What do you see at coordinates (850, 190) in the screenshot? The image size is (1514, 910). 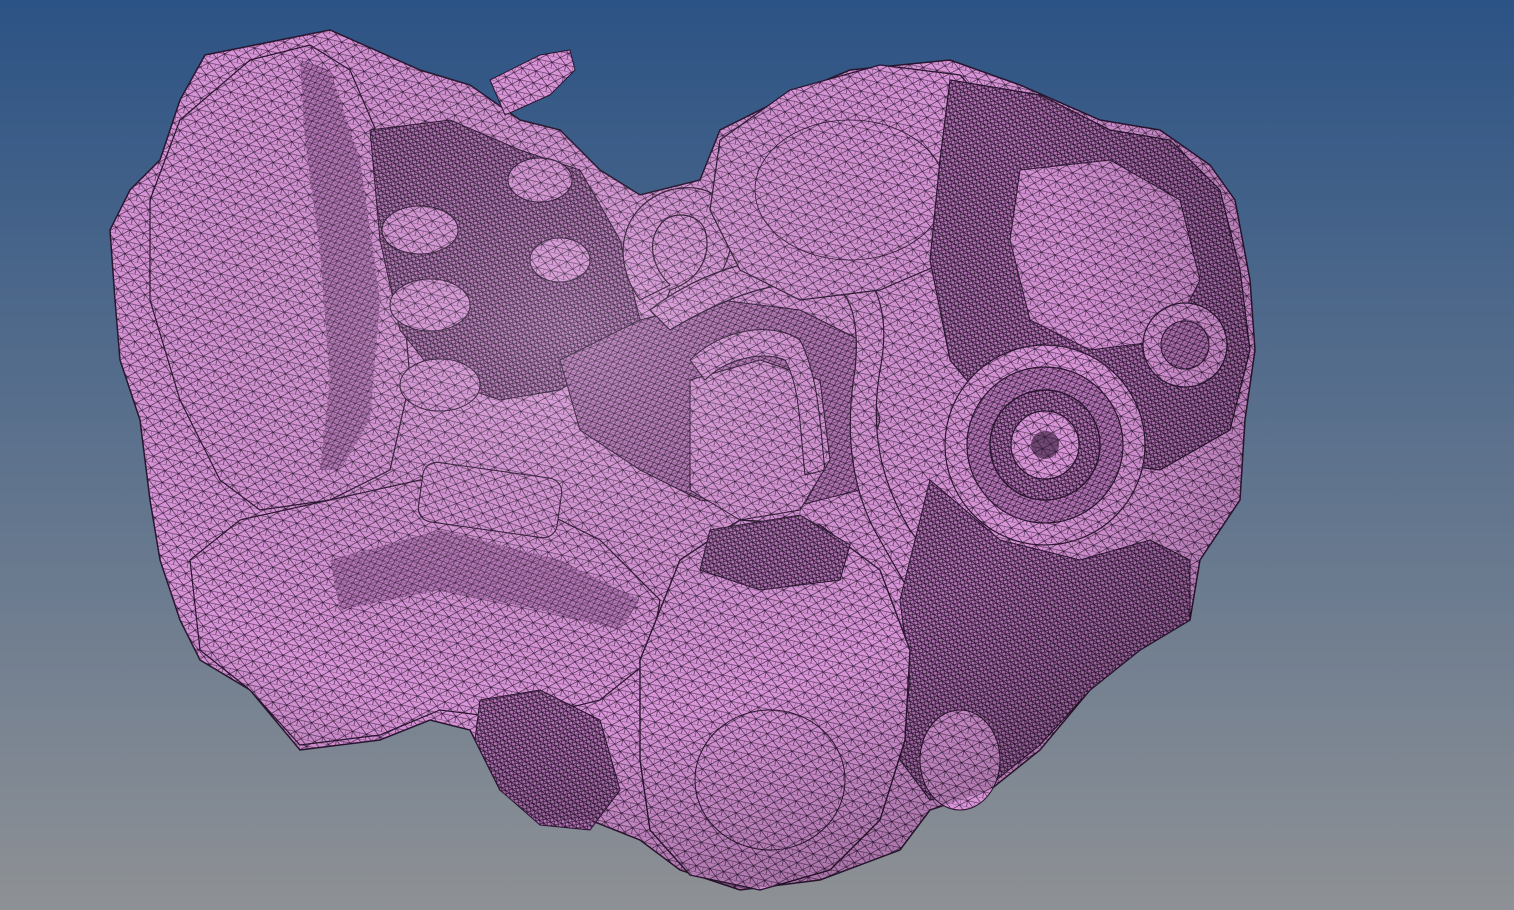 I see `right-cover-dome` at bounding box center [850, 190].